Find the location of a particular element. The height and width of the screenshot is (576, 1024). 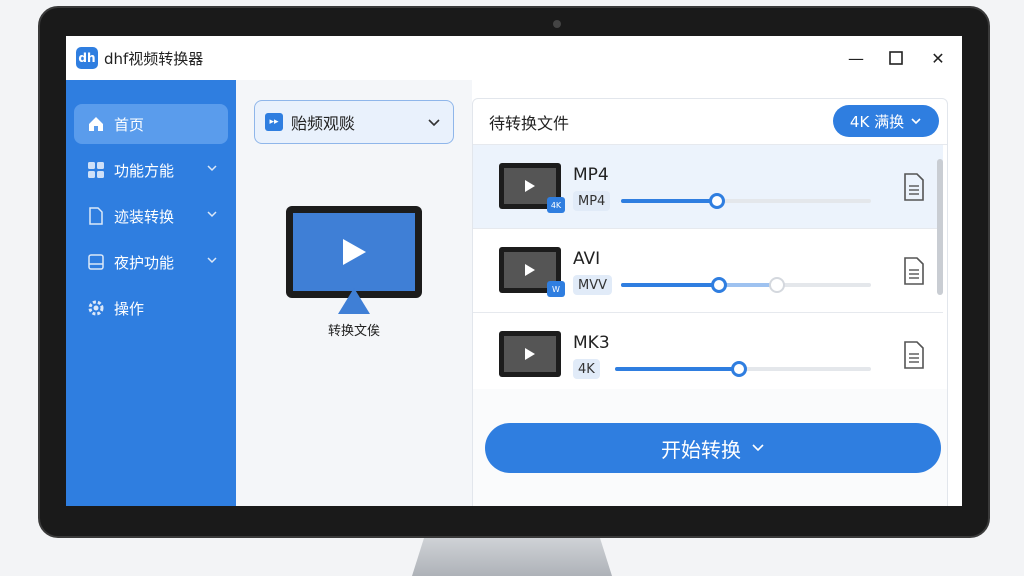

source-dropdown: ▸▸ 贻频观赕 is located at coordinates (354, 122).